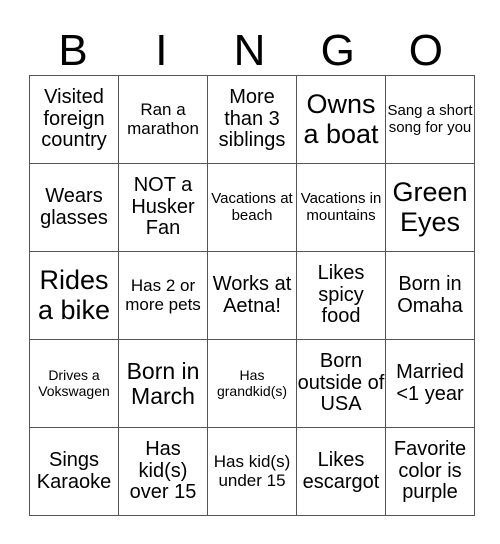 This screenshot has height=544, width=500. Describe the element at coordinates (163, 207) in the screenshot. I see `bingo-cell: NOT a Husker Fan` at that location.